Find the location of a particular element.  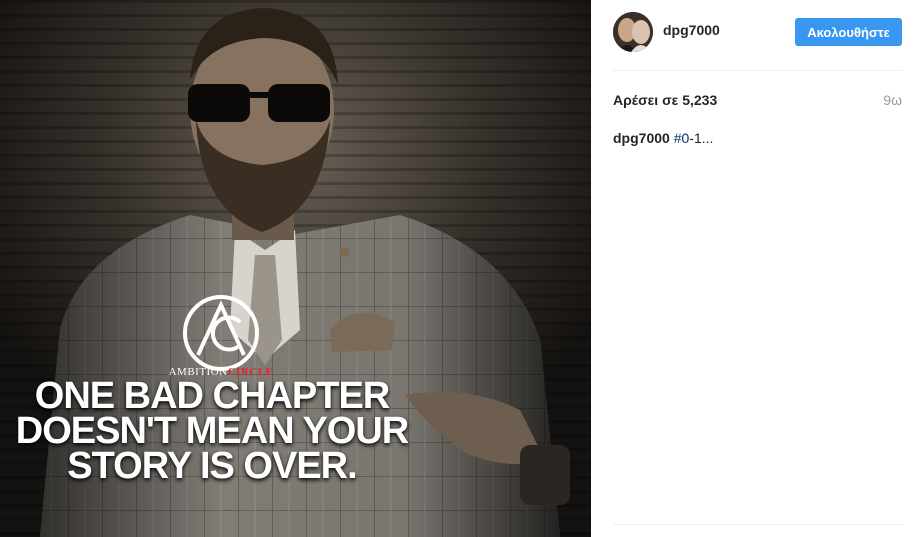

likes-count: Αρέσει σε 5,233 is located at coordinates (665, 100).